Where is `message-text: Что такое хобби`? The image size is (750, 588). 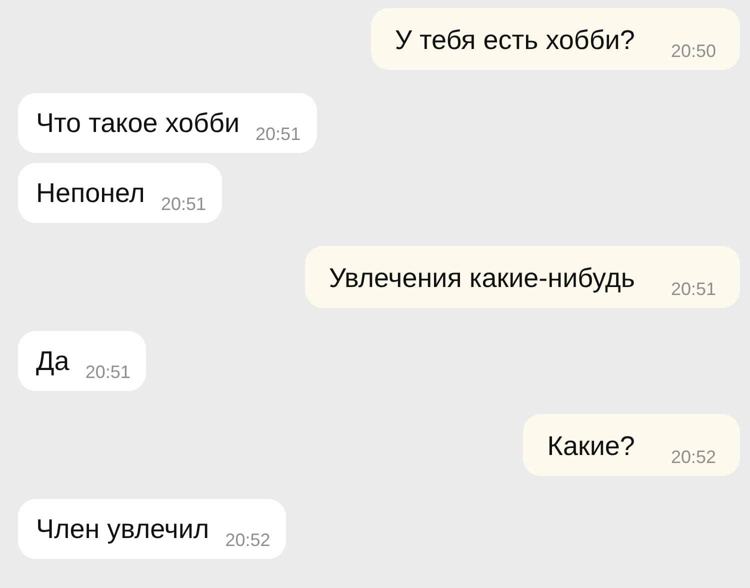 message-text: Что такое хобби is located at coordinates (138, 123).